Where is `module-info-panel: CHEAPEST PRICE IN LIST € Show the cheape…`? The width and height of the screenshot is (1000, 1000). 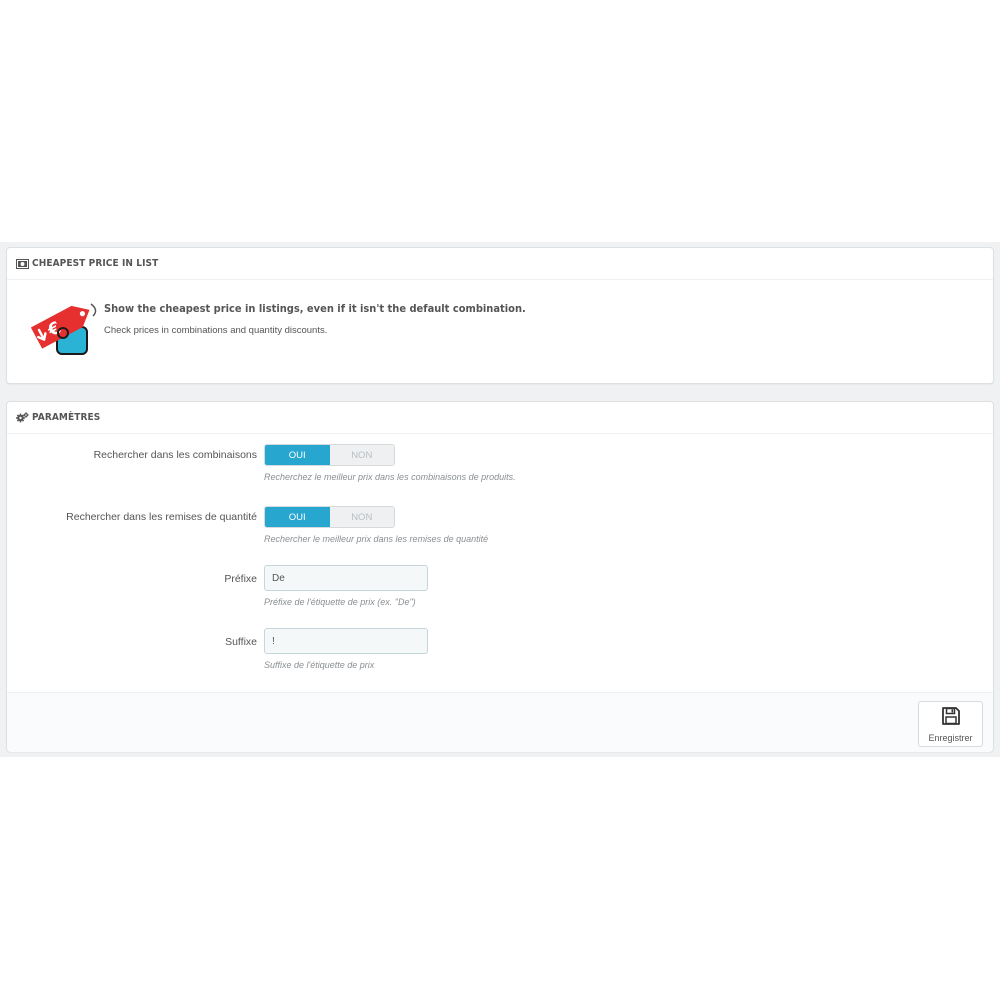 module-info-panel: CHEAPEST PRICE IN LIST € Show the cheape… is located at coordinates (500, 315).